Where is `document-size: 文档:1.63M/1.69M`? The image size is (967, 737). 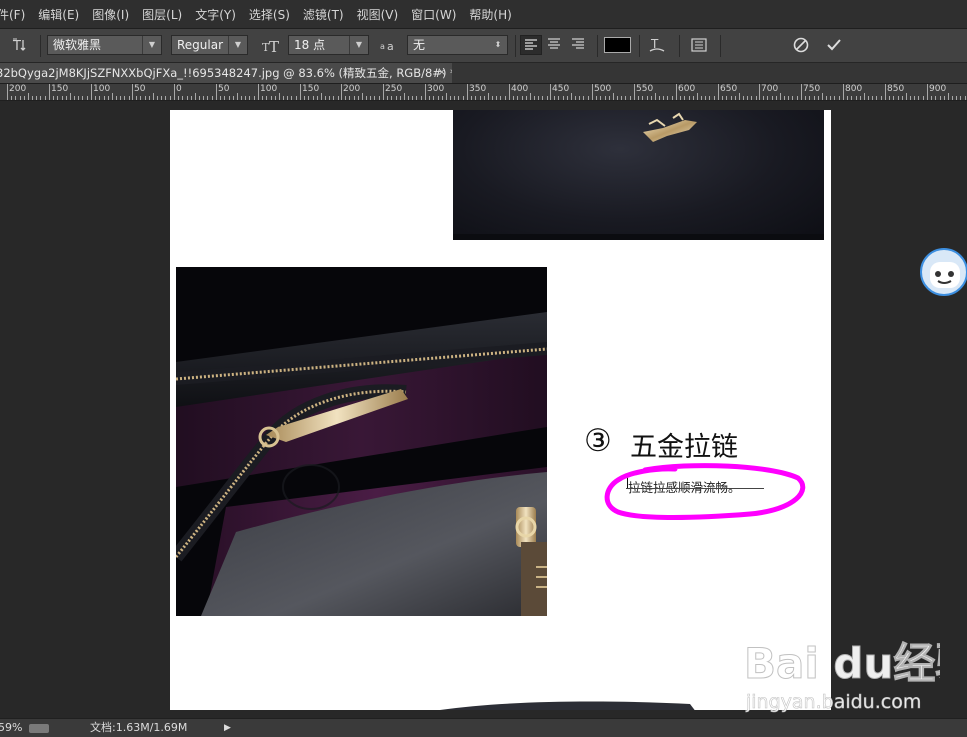
document-size: 文档:1.63M/1.69M is located at coordinates (139, 727).